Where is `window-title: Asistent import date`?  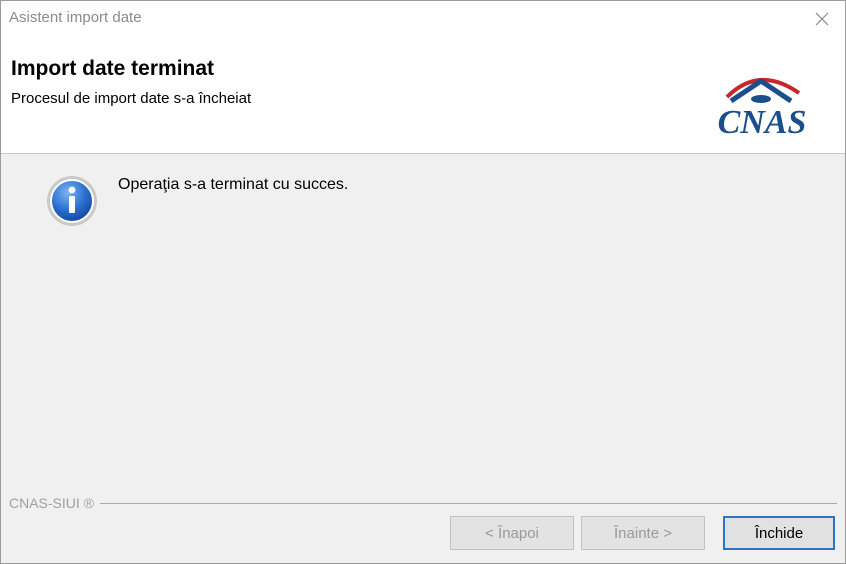 window-title: Asistent import date is located at coordinates (75, 17).